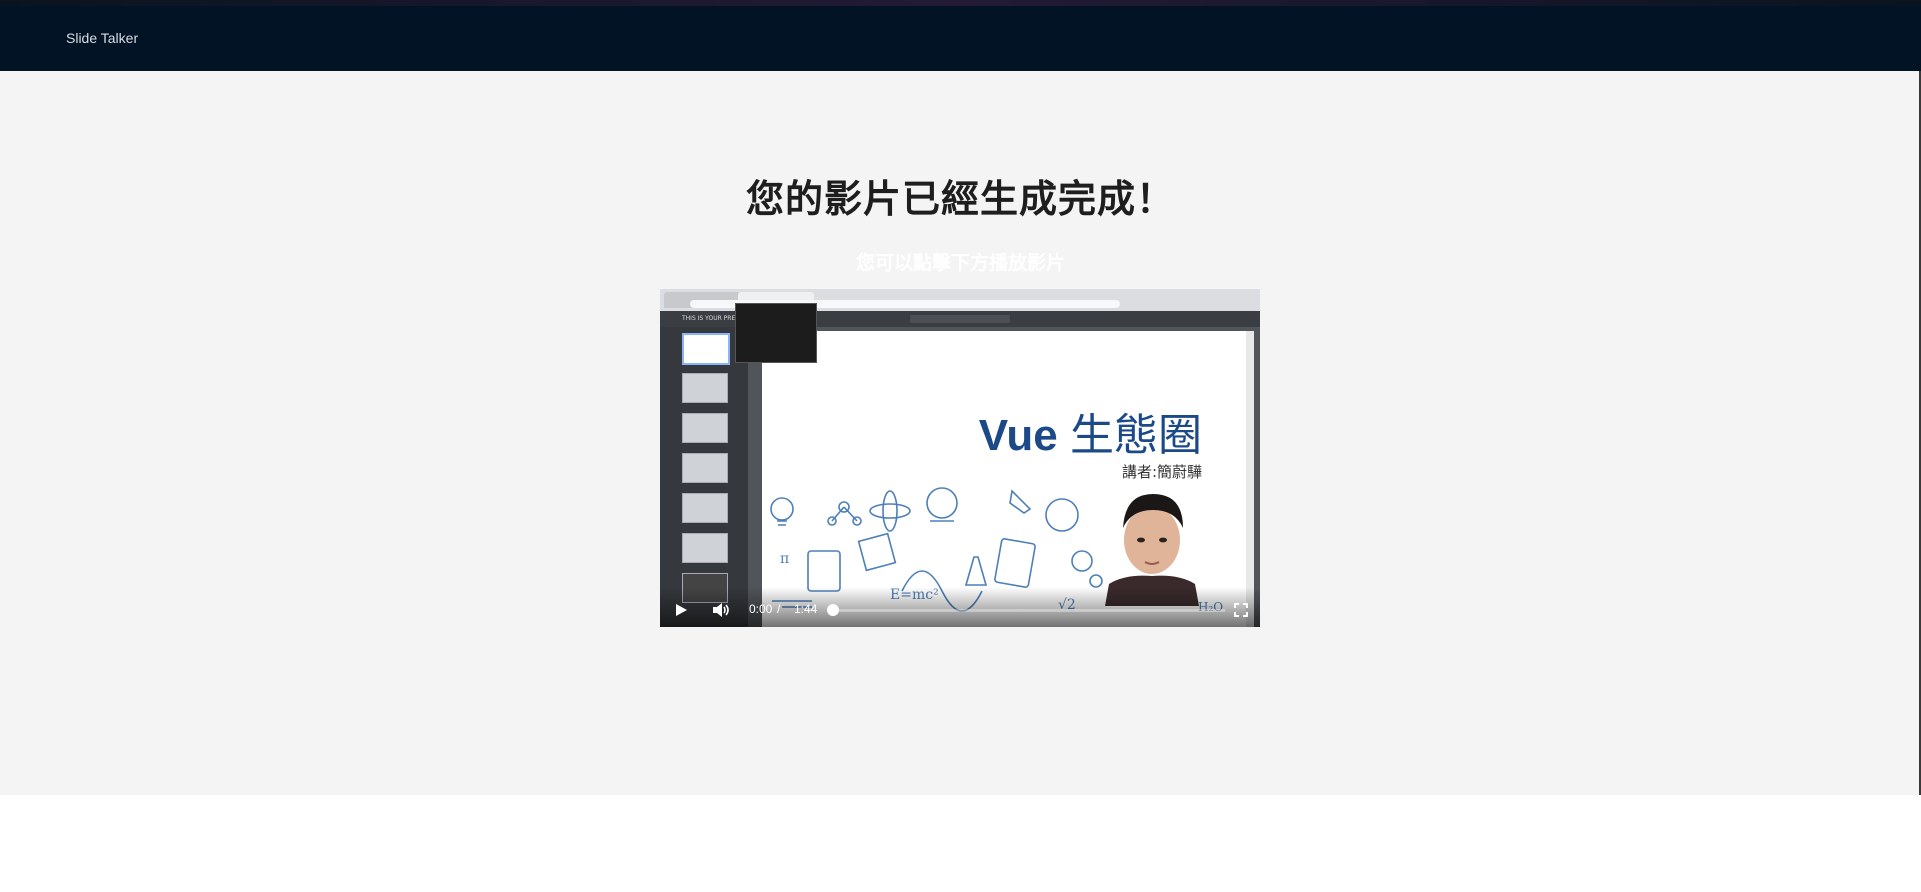 This screenshot has height=892, width=1921. I want to click on slide-title-latin: Vue, so click(1018, 435).